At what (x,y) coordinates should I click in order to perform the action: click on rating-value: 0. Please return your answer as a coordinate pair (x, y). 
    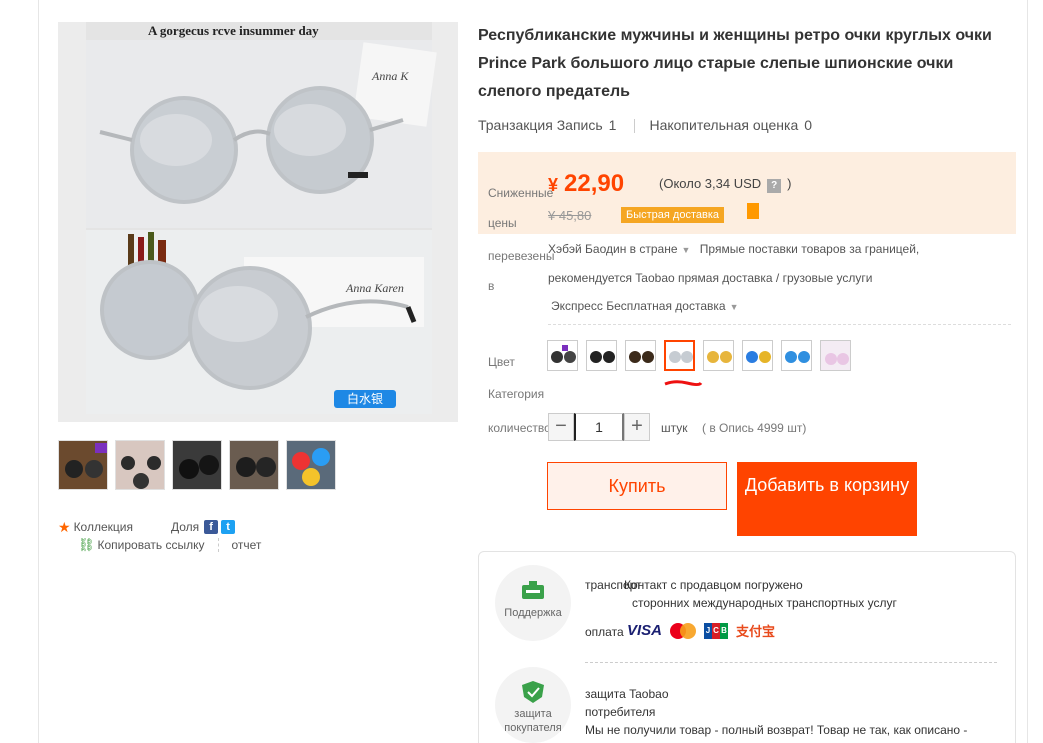
    Looking at the image, I should click on (808, 125).